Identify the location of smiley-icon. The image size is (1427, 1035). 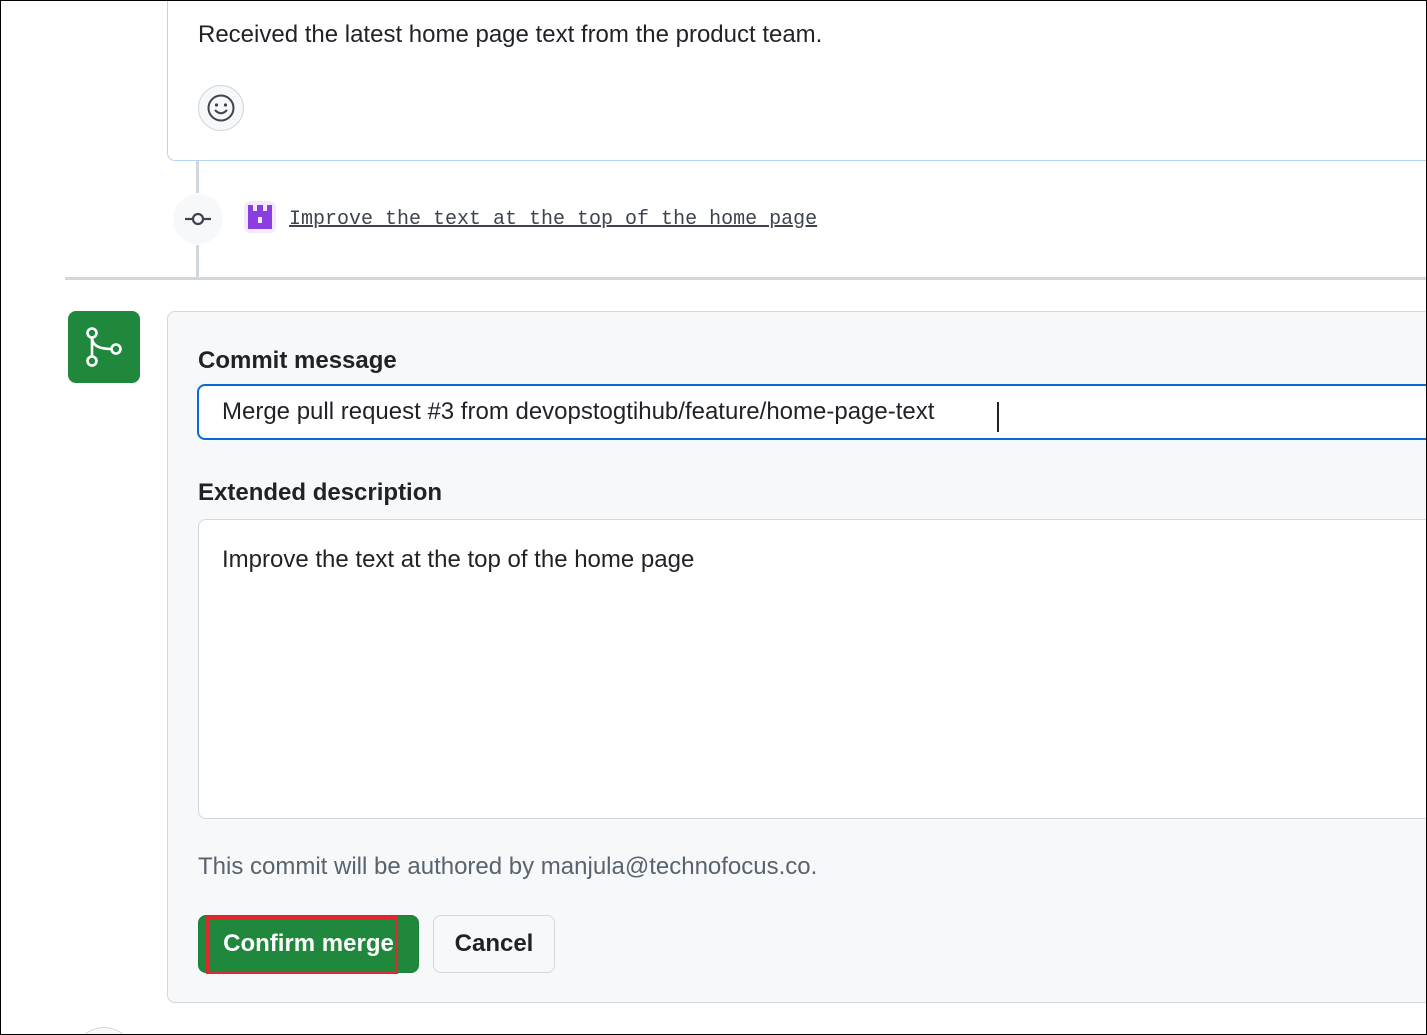
(221, 108).